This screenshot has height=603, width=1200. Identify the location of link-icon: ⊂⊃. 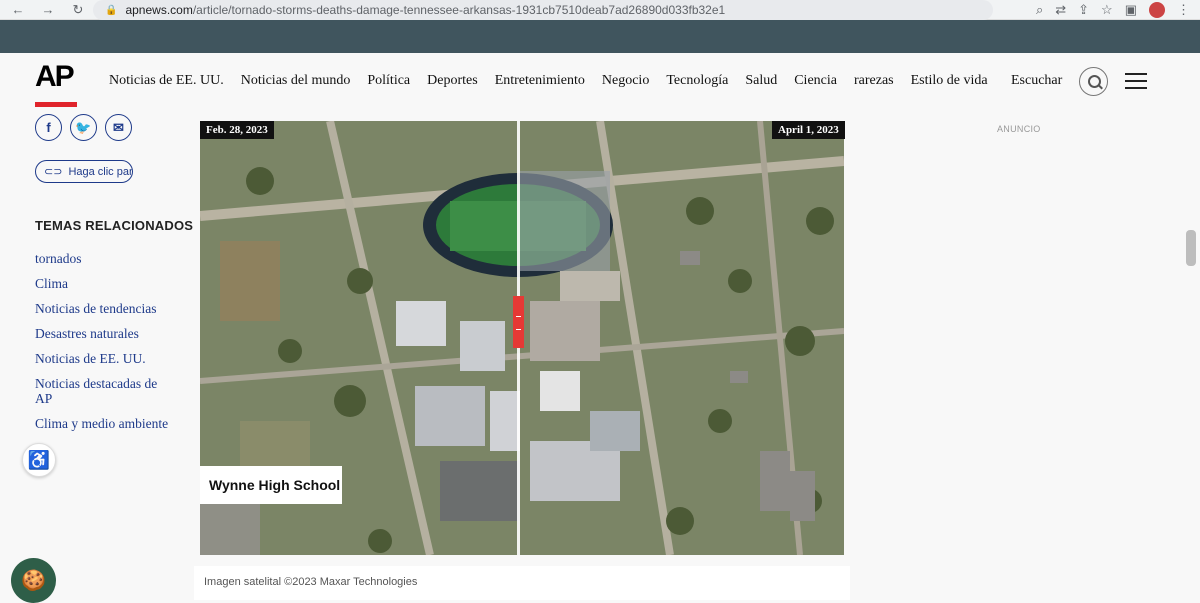
(53, 172).